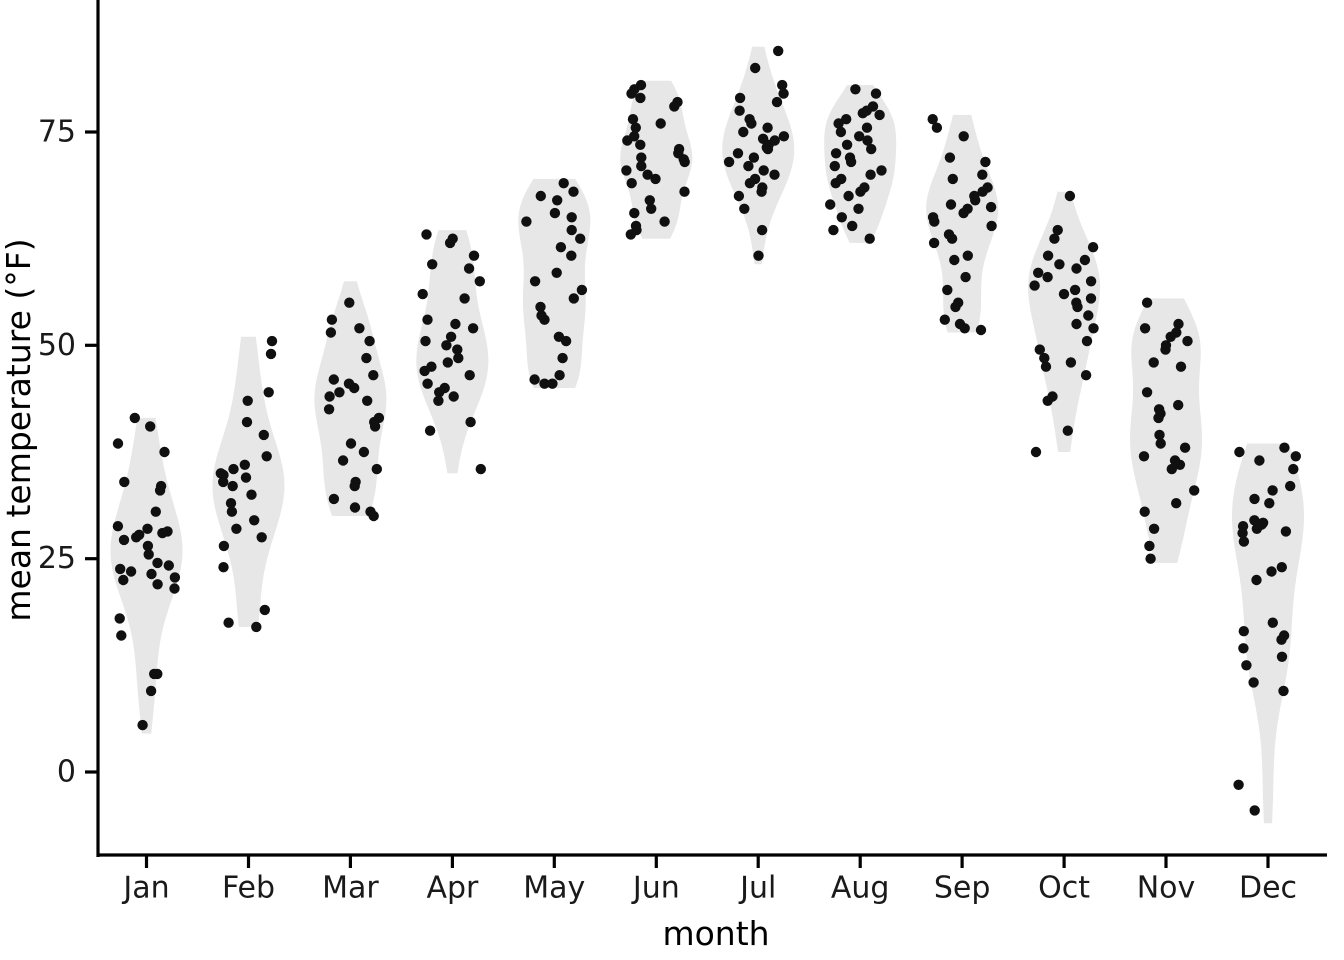  Describe the element at coordinates (66, 772) in the screenshot. I see `y-tick-label: 0` at that location.